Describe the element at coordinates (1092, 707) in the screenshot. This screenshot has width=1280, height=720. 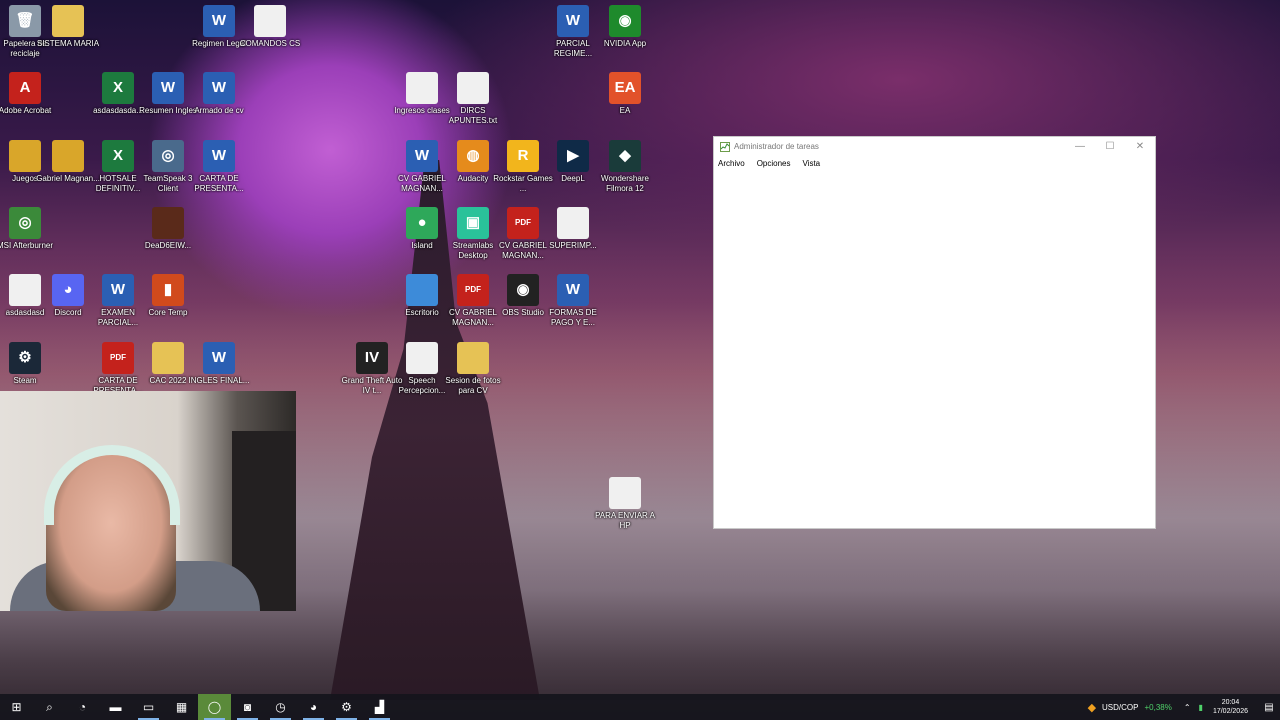
I see `stock-widget-icon: ◆` at that location.